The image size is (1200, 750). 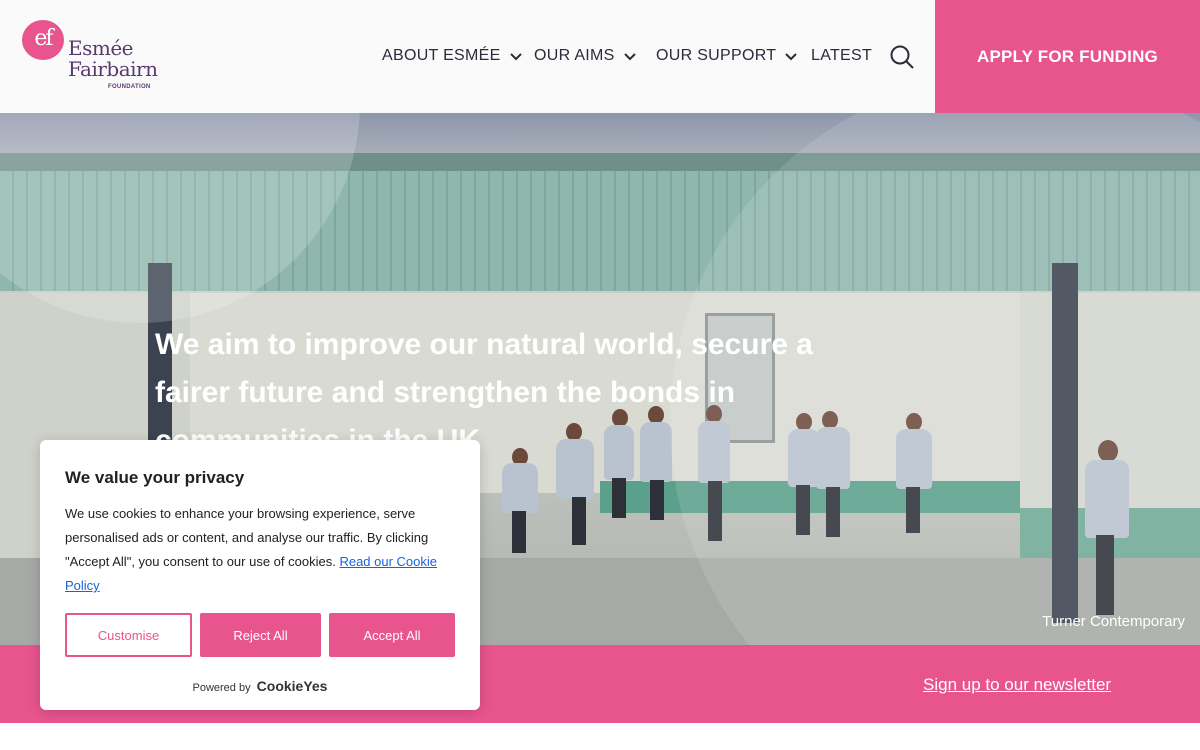 I want to click on search-button, so click(x=902, y=57).